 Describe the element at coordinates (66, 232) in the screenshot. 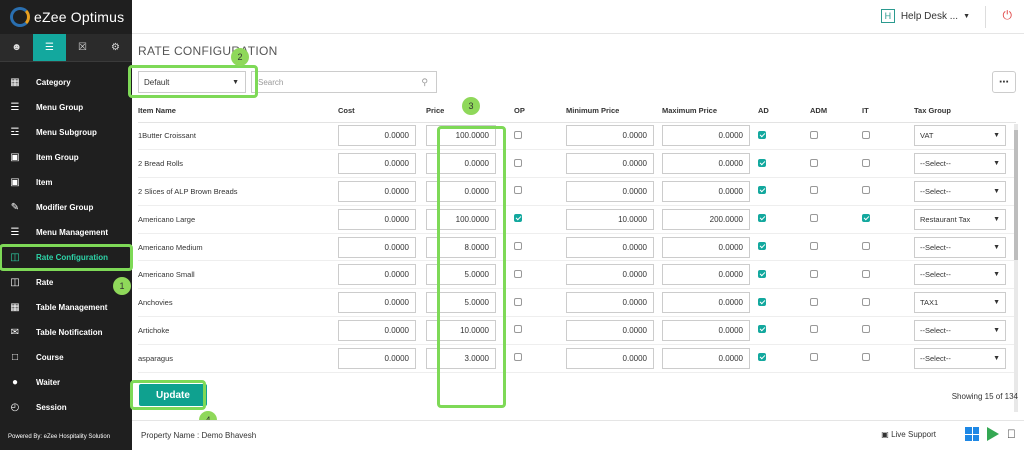

I see `sidebar-item-menu-management: ☰ Menu Management` at that location.